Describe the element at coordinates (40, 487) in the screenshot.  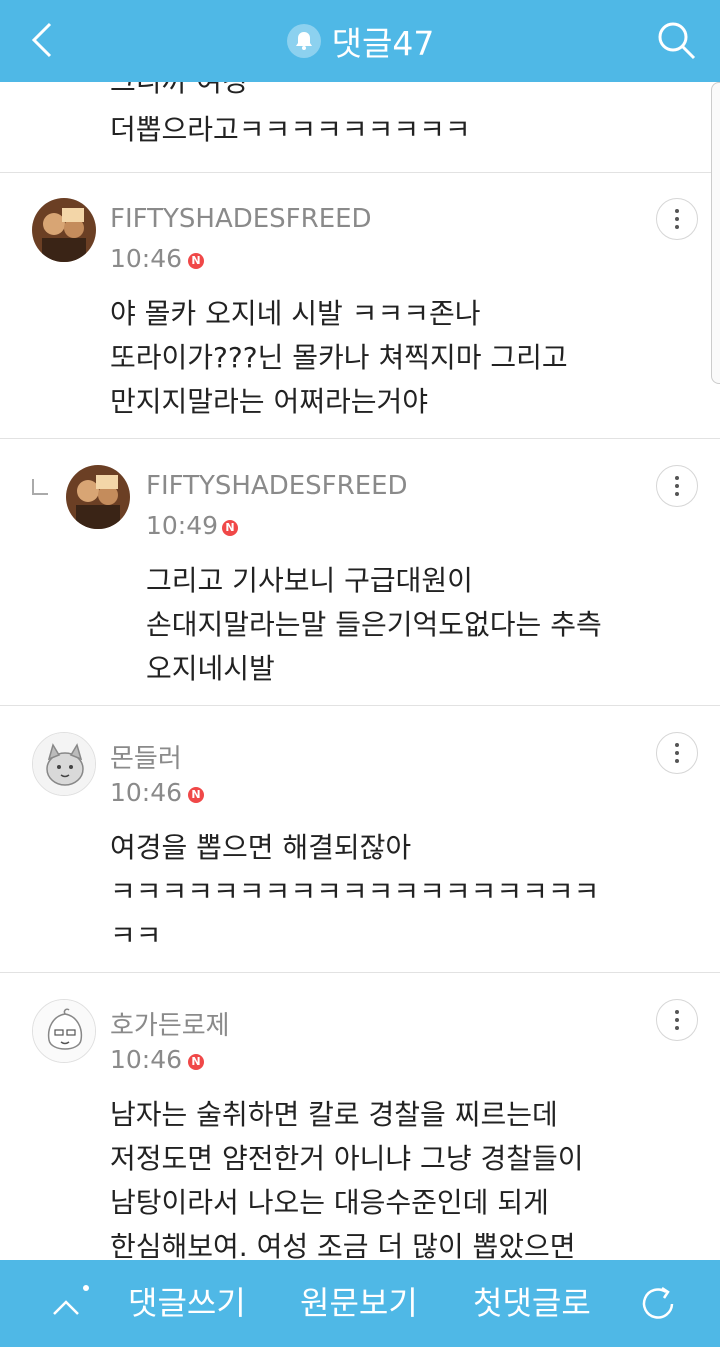
I see `reply-arrow-icon` at that location.